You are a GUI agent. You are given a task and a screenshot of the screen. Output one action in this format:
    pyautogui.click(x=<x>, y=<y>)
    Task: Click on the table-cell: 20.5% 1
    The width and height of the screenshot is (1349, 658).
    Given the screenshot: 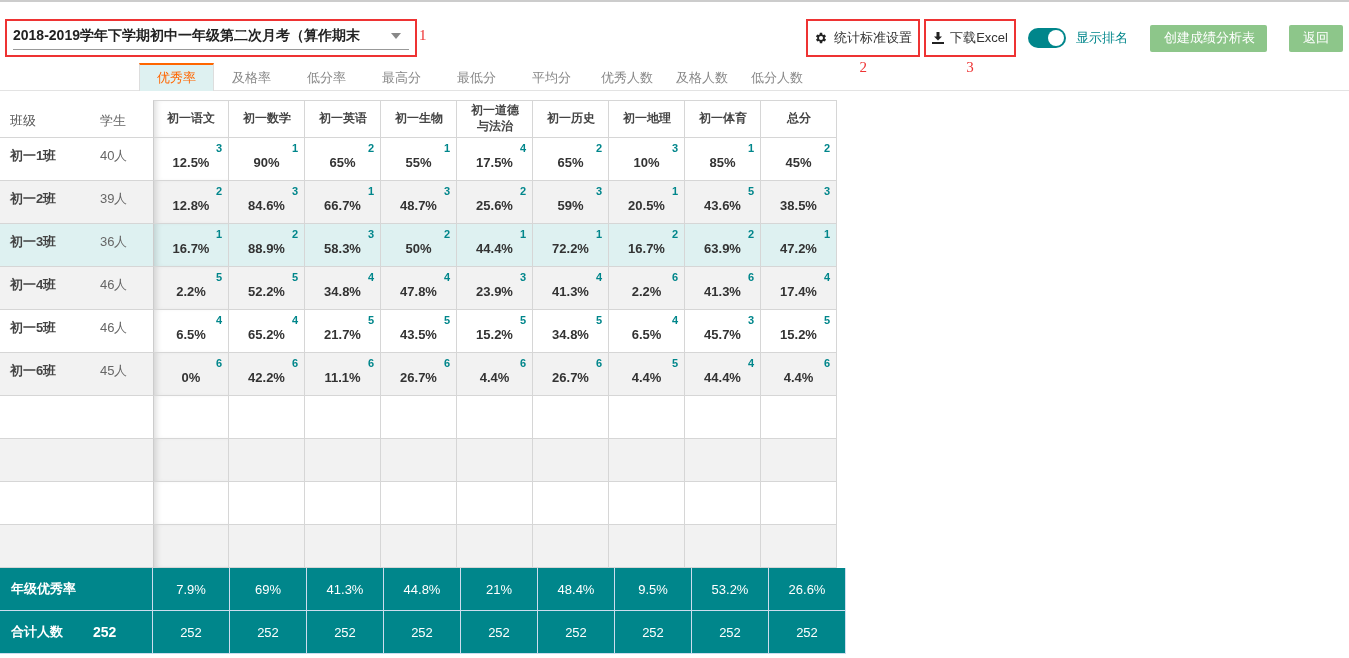 What is the action you would take?
    pyautogui.click(x=647, y=202)
    